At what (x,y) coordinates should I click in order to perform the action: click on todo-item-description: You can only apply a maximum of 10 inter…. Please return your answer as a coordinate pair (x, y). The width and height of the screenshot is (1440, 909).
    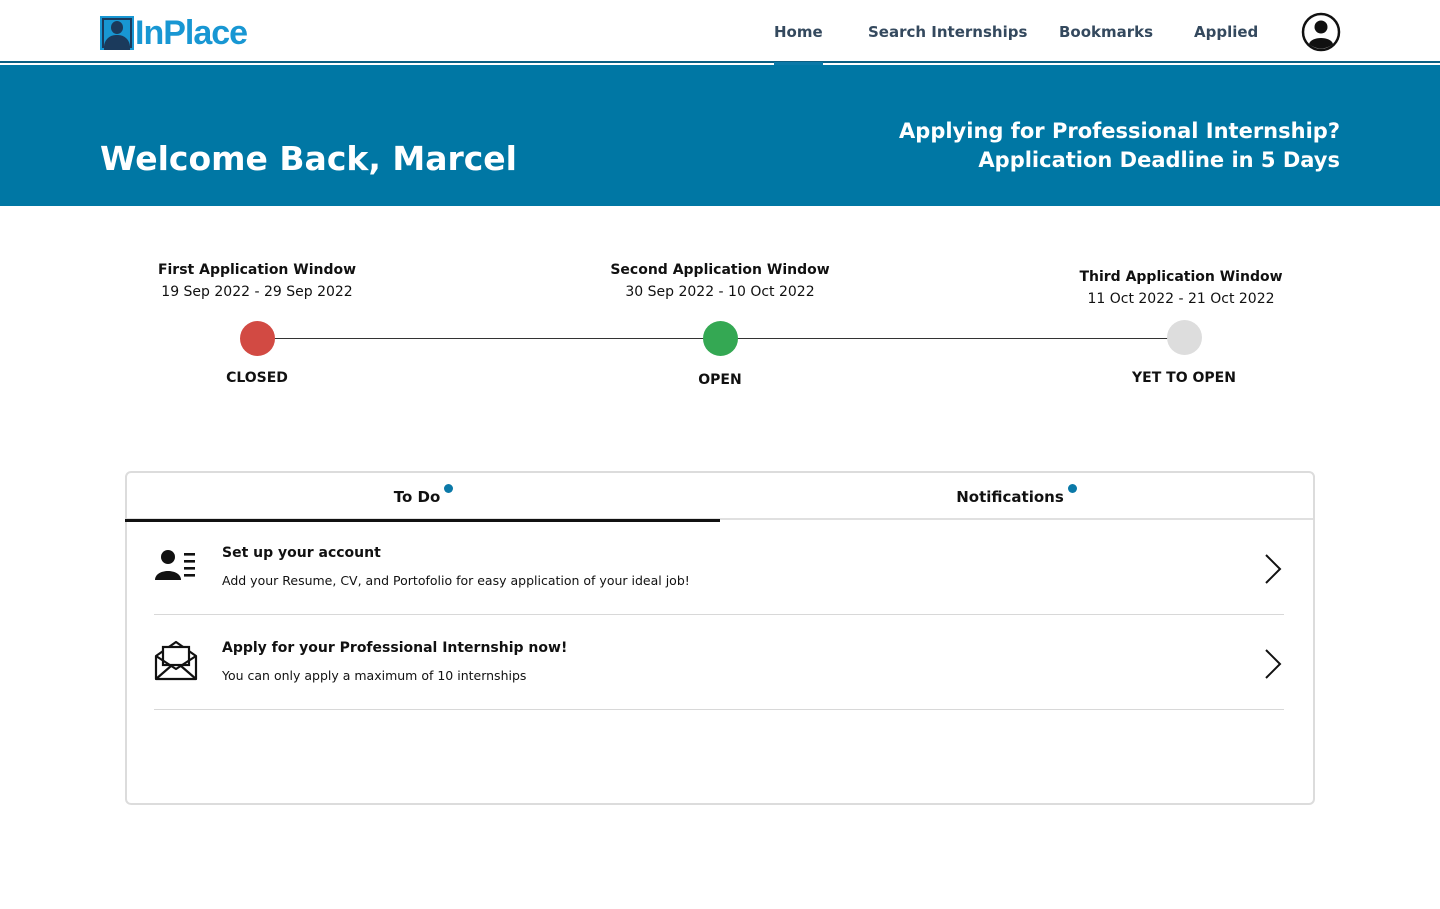
    Looking at the image, I should click on (374, 675).